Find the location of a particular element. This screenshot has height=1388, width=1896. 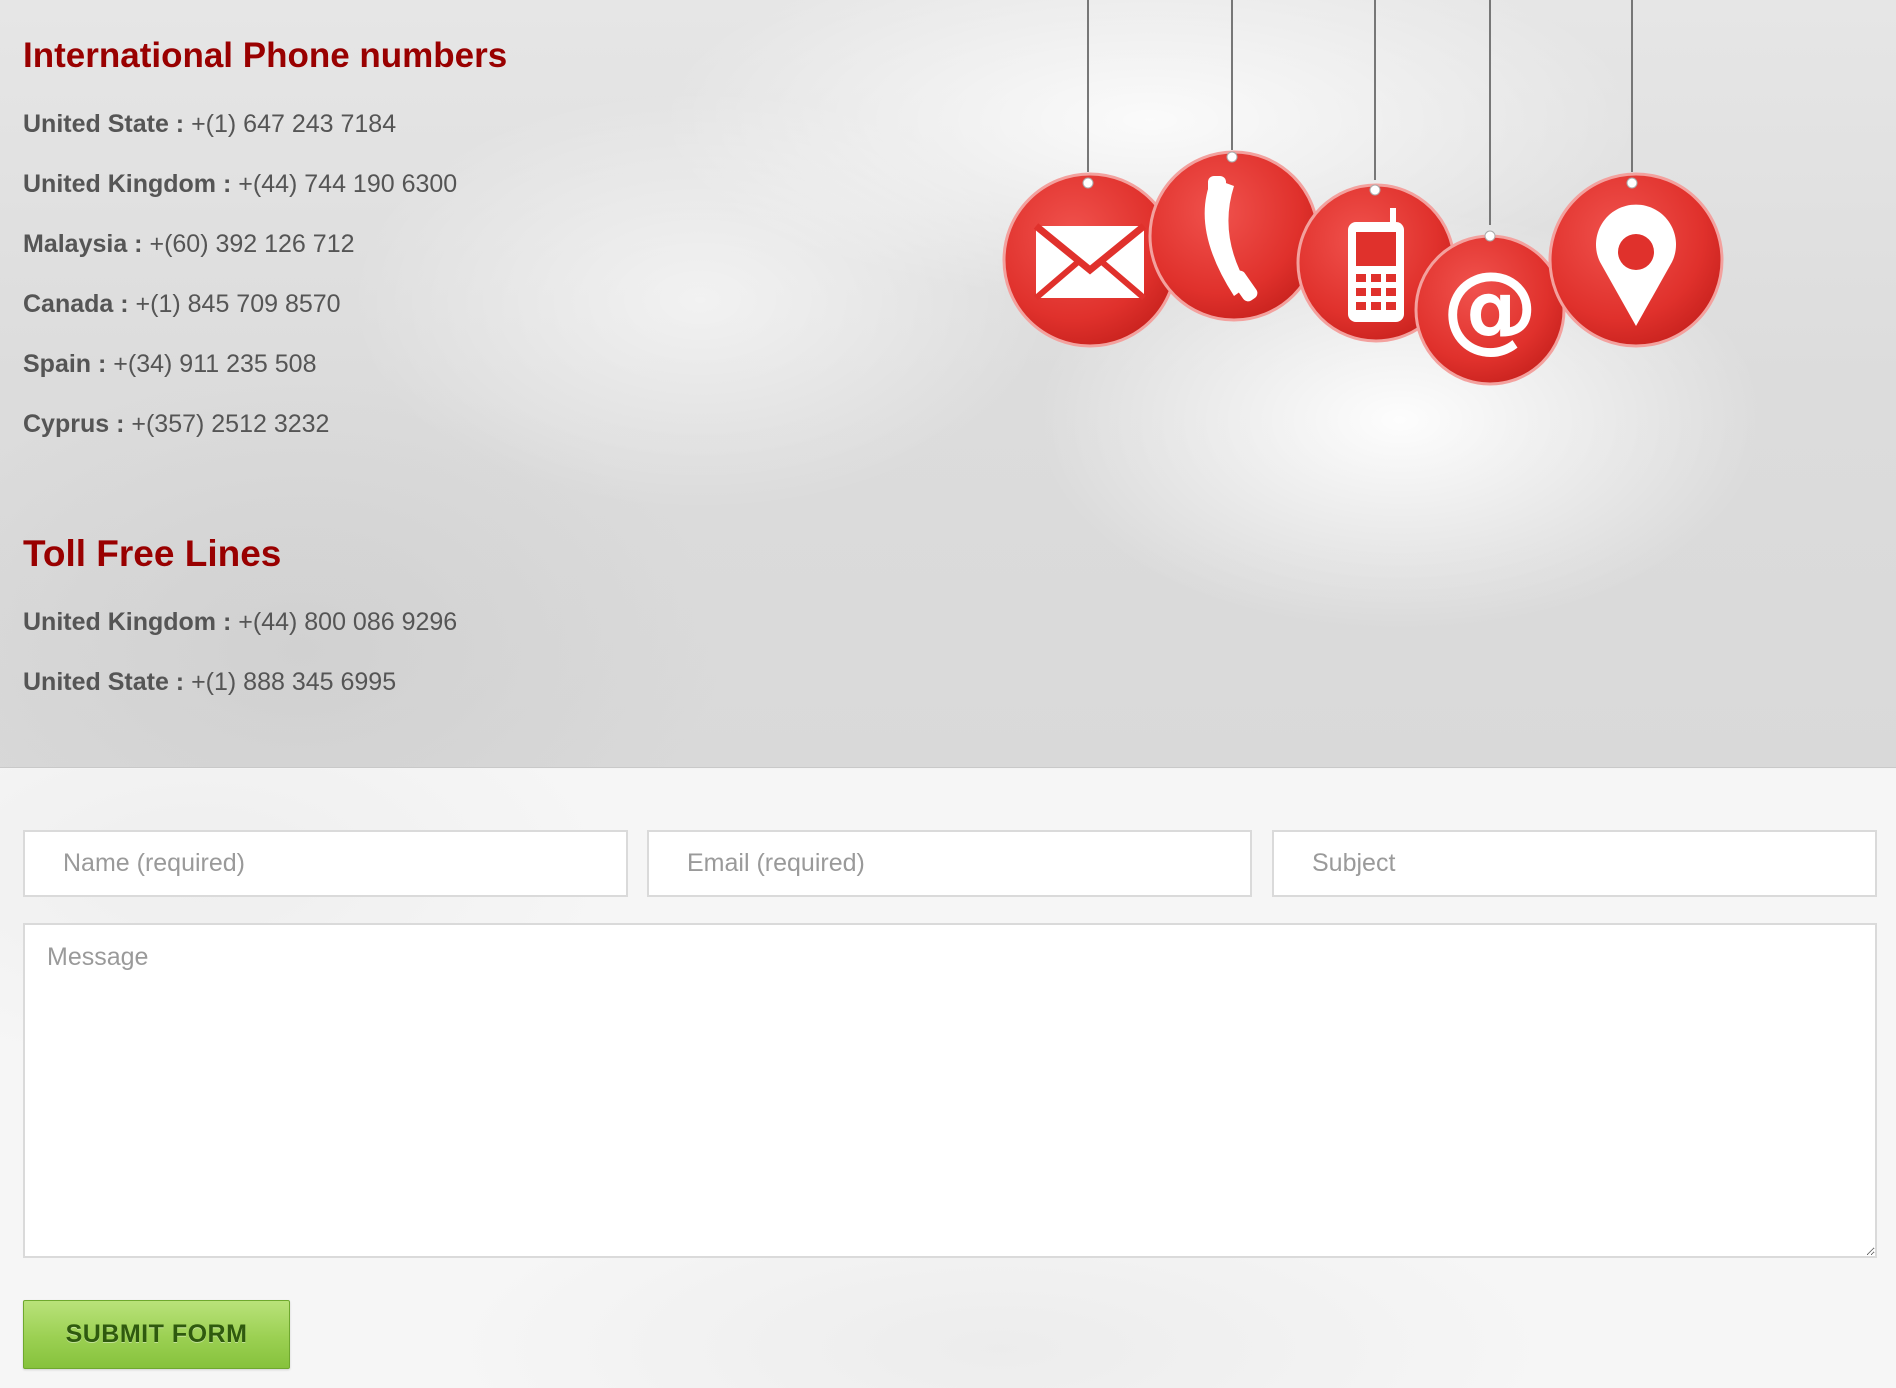

location-pin-icon is located at coordinates (1636, 260).